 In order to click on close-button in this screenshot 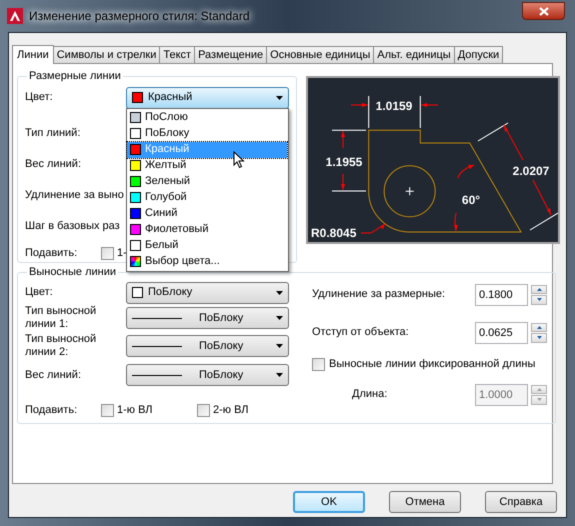, I will do `click(543, 11)`.